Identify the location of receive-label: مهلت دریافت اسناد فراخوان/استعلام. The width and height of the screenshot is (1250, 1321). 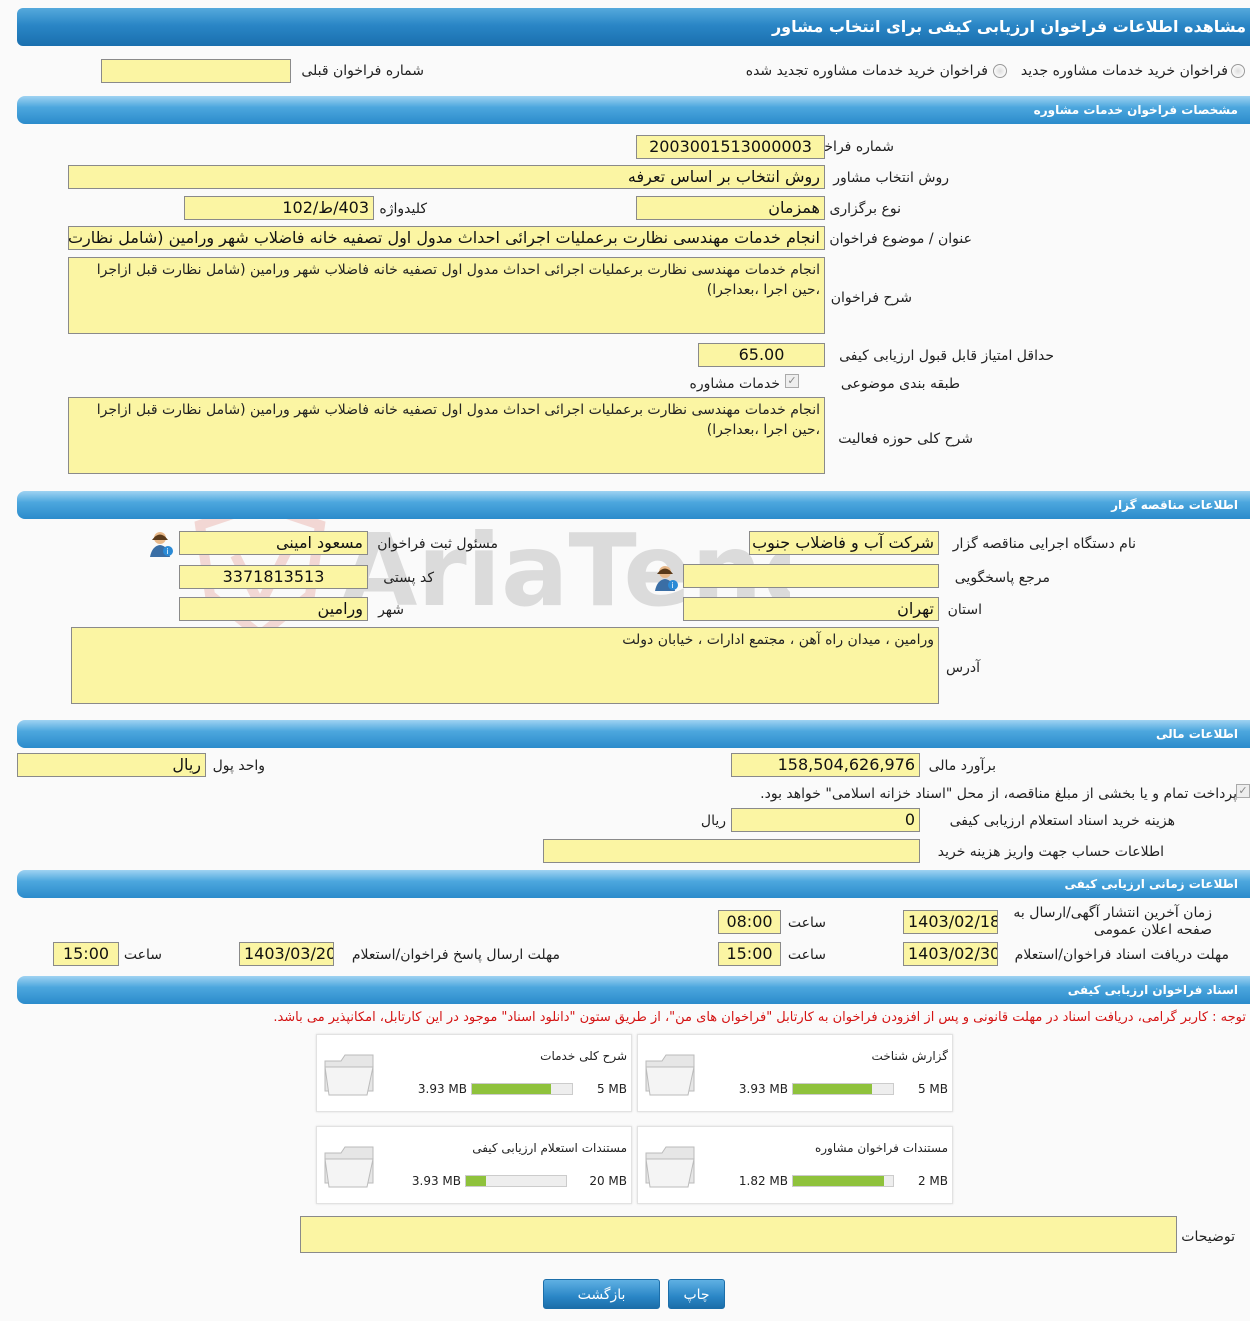
(1121, 955).